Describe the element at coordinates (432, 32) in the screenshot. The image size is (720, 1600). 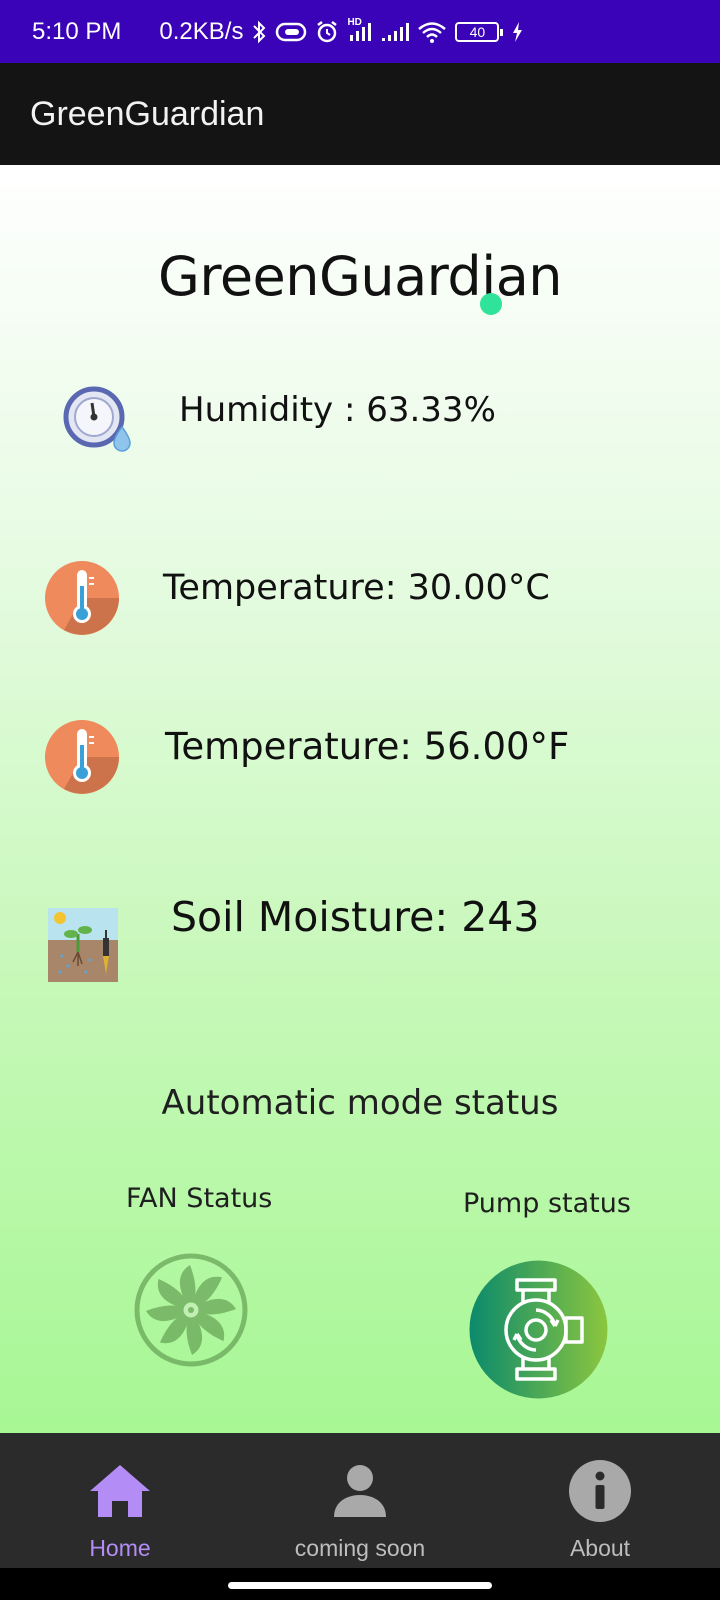
I see `wifi-icon` at that location.